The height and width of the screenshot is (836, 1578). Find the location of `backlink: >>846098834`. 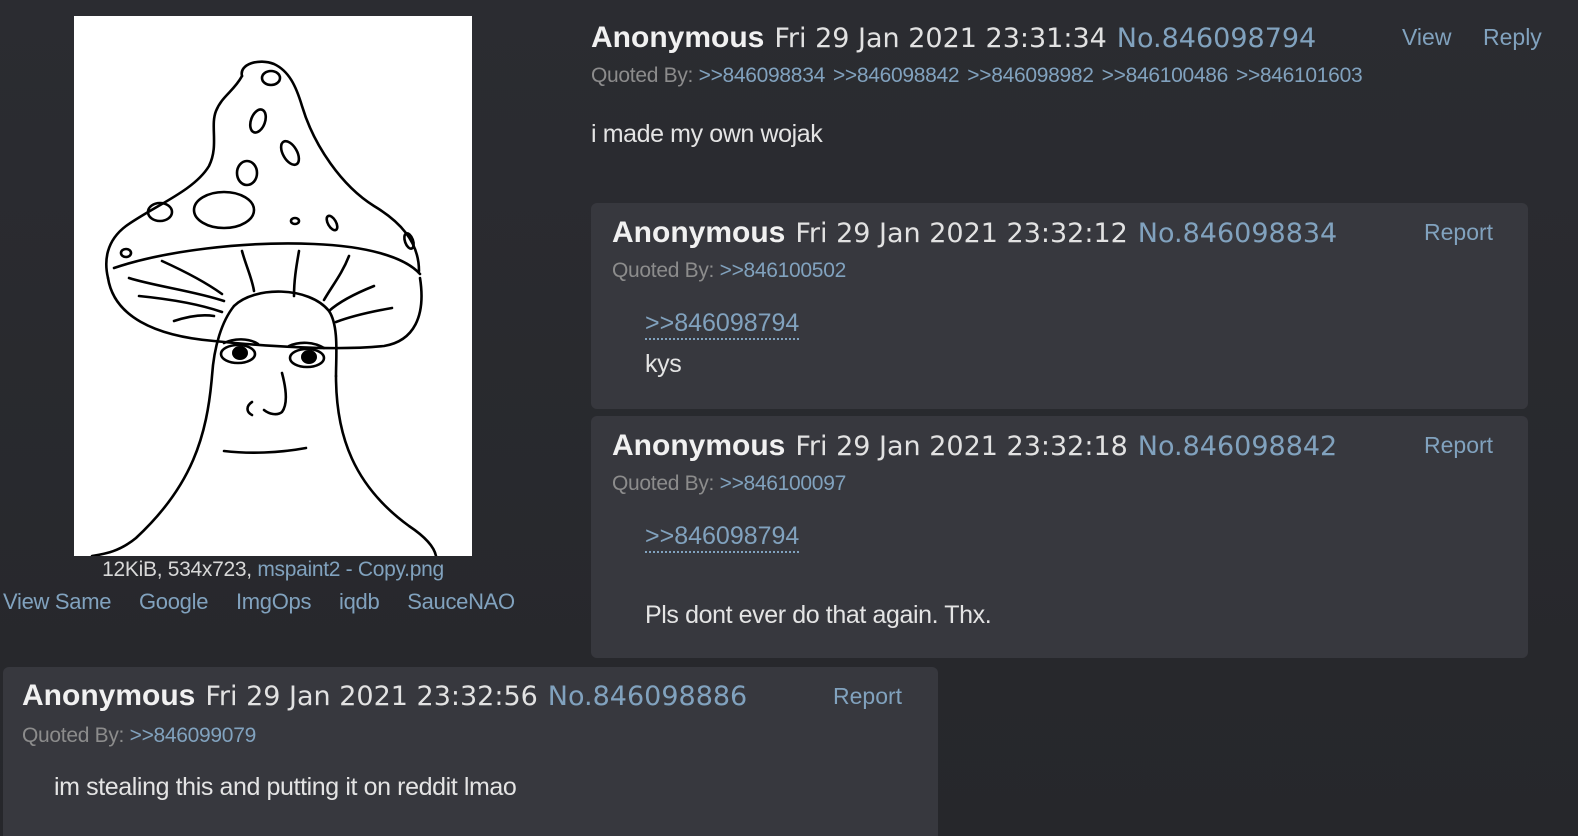

backlink: >>846098834 is located at coordinates (762, 75).